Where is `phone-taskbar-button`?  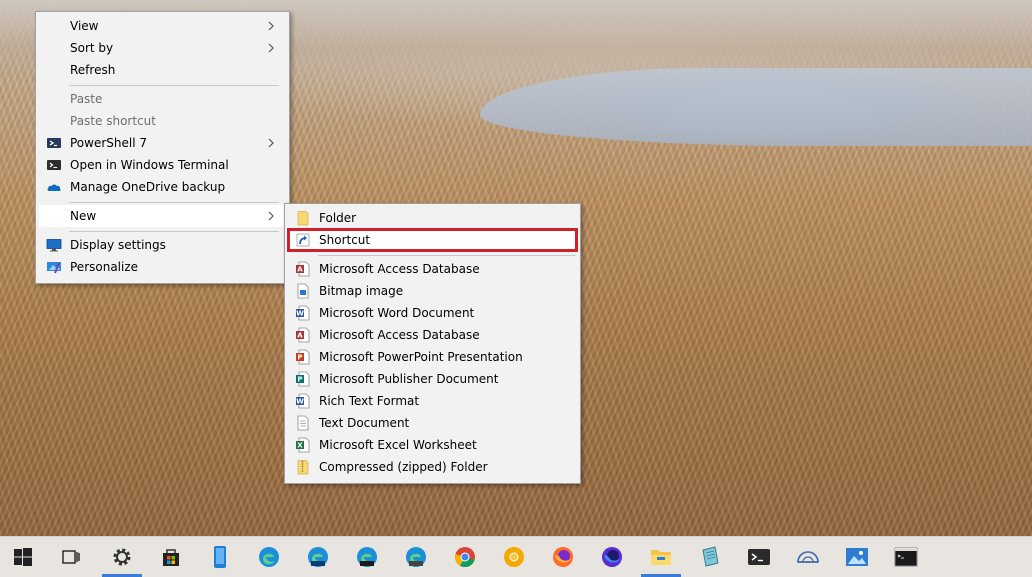 phone-taskbar-button is located at coordinates (220, 557).